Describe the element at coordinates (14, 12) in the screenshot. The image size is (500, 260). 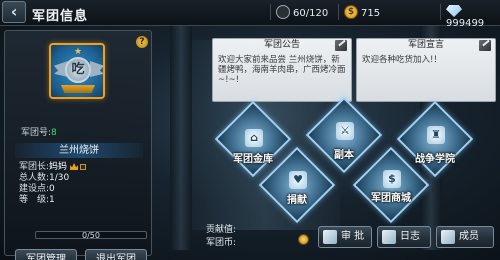
I see `back-arrow-icon: ‹` at that location.